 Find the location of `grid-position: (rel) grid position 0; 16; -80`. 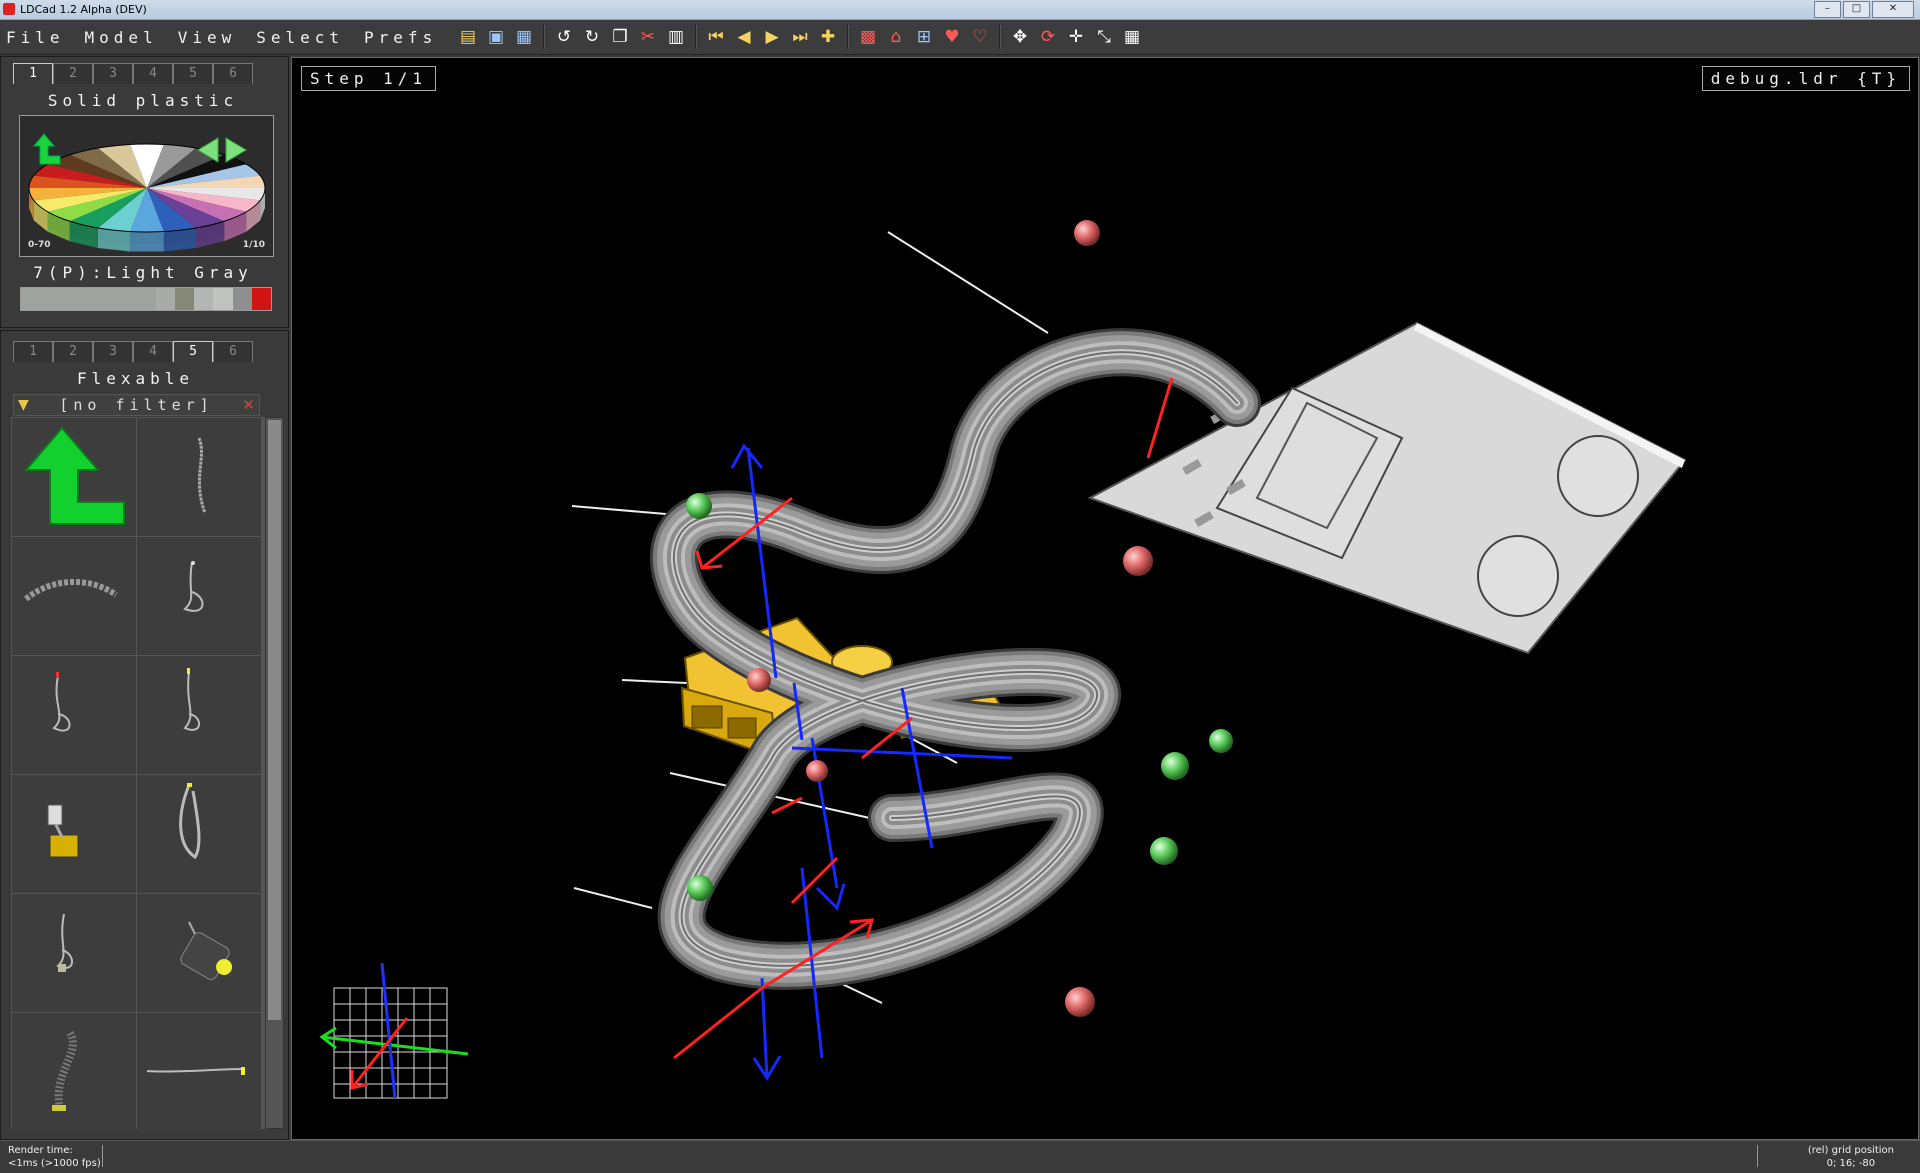

grid-position: (rel) grid position 0; 16; -80 is located at coordinates (1851, 1157).